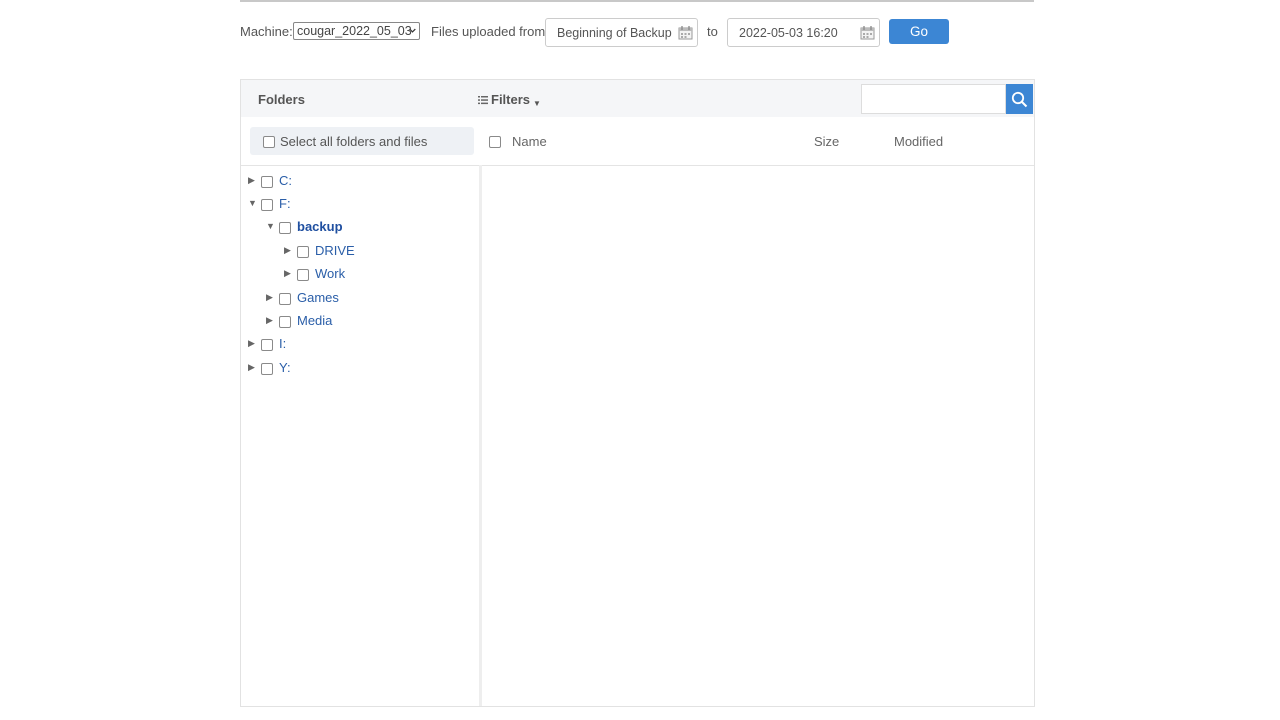  I want to click on machine-select: cougar_2022_05_03, so click(356, 31).